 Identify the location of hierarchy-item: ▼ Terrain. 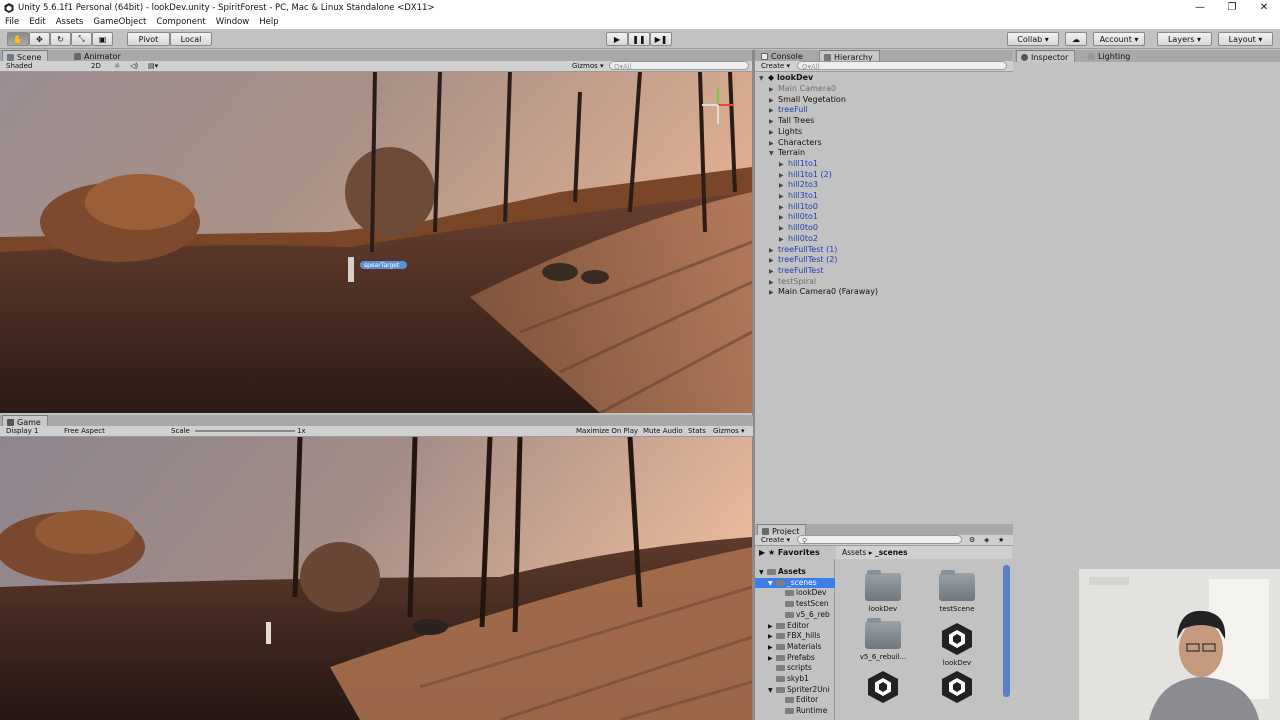
(787, 153).